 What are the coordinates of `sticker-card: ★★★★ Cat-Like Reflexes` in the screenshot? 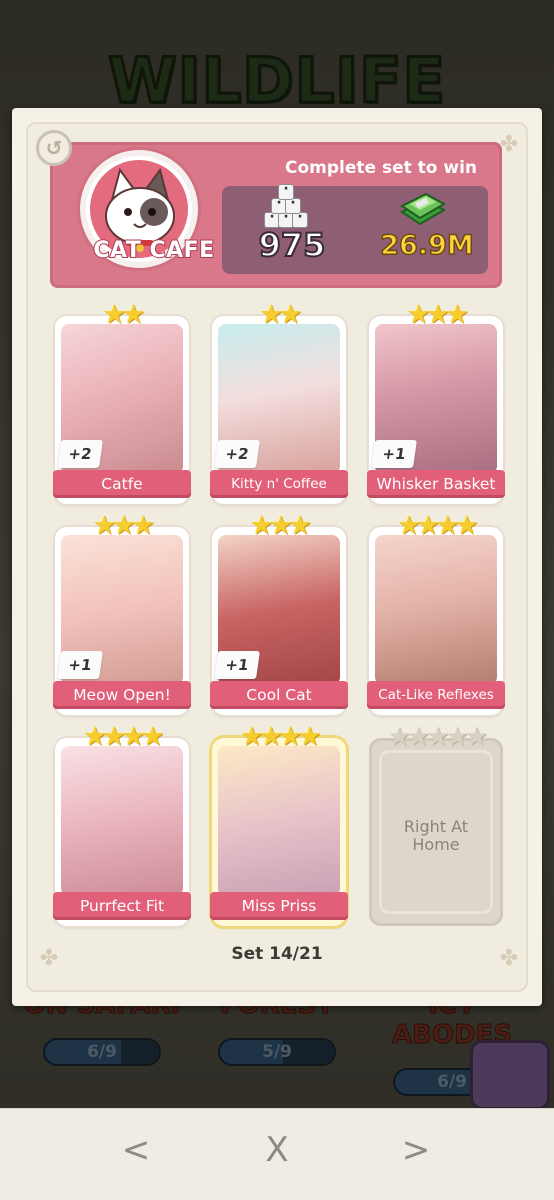 It's located at (436, 614).